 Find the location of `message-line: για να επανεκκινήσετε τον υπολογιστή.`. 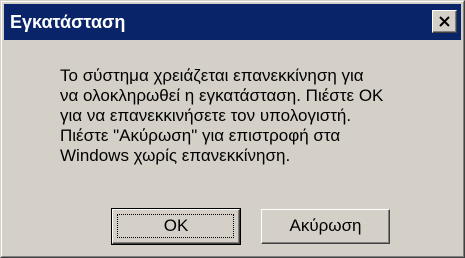

message-line: για να επανεκκινήσετε τον υπολογιστή. is located at coordinates (206, 115).